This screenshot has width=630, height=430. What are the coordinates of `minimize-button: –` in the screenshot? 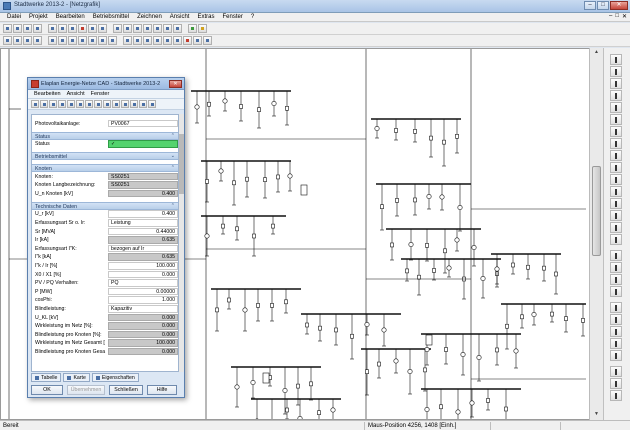 It's located at (590, 5).